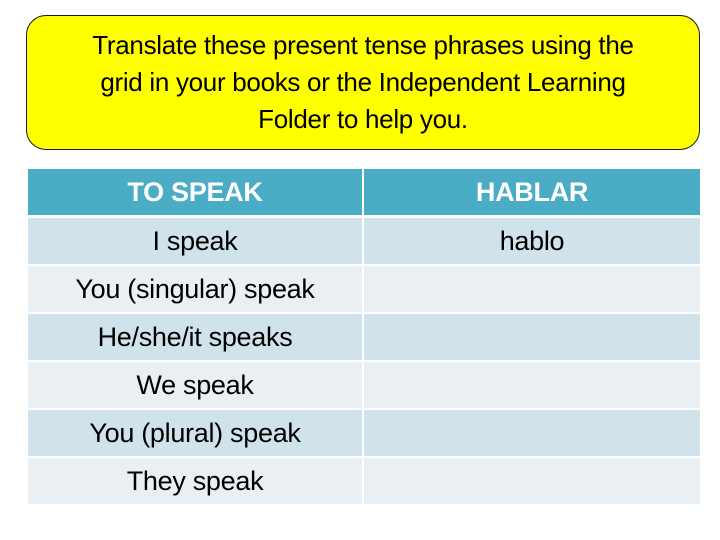 This screenshot has width=720, height=540. What do you see at coordinates (195, 386) in the screenshot?
I see `english-cell: We speak` at bounding box center [195, 386].